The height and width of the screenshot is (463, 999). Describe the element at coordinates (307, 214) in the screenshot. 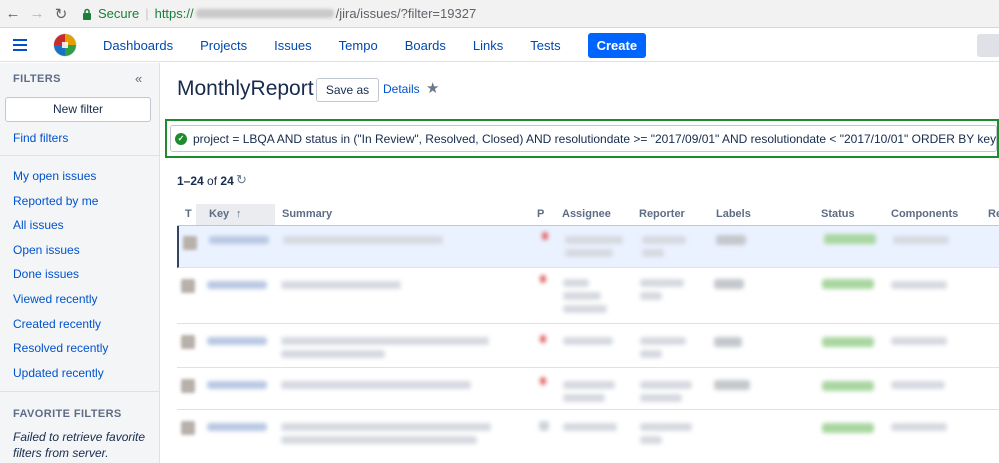

I see `col-summary: Summary` at that location.